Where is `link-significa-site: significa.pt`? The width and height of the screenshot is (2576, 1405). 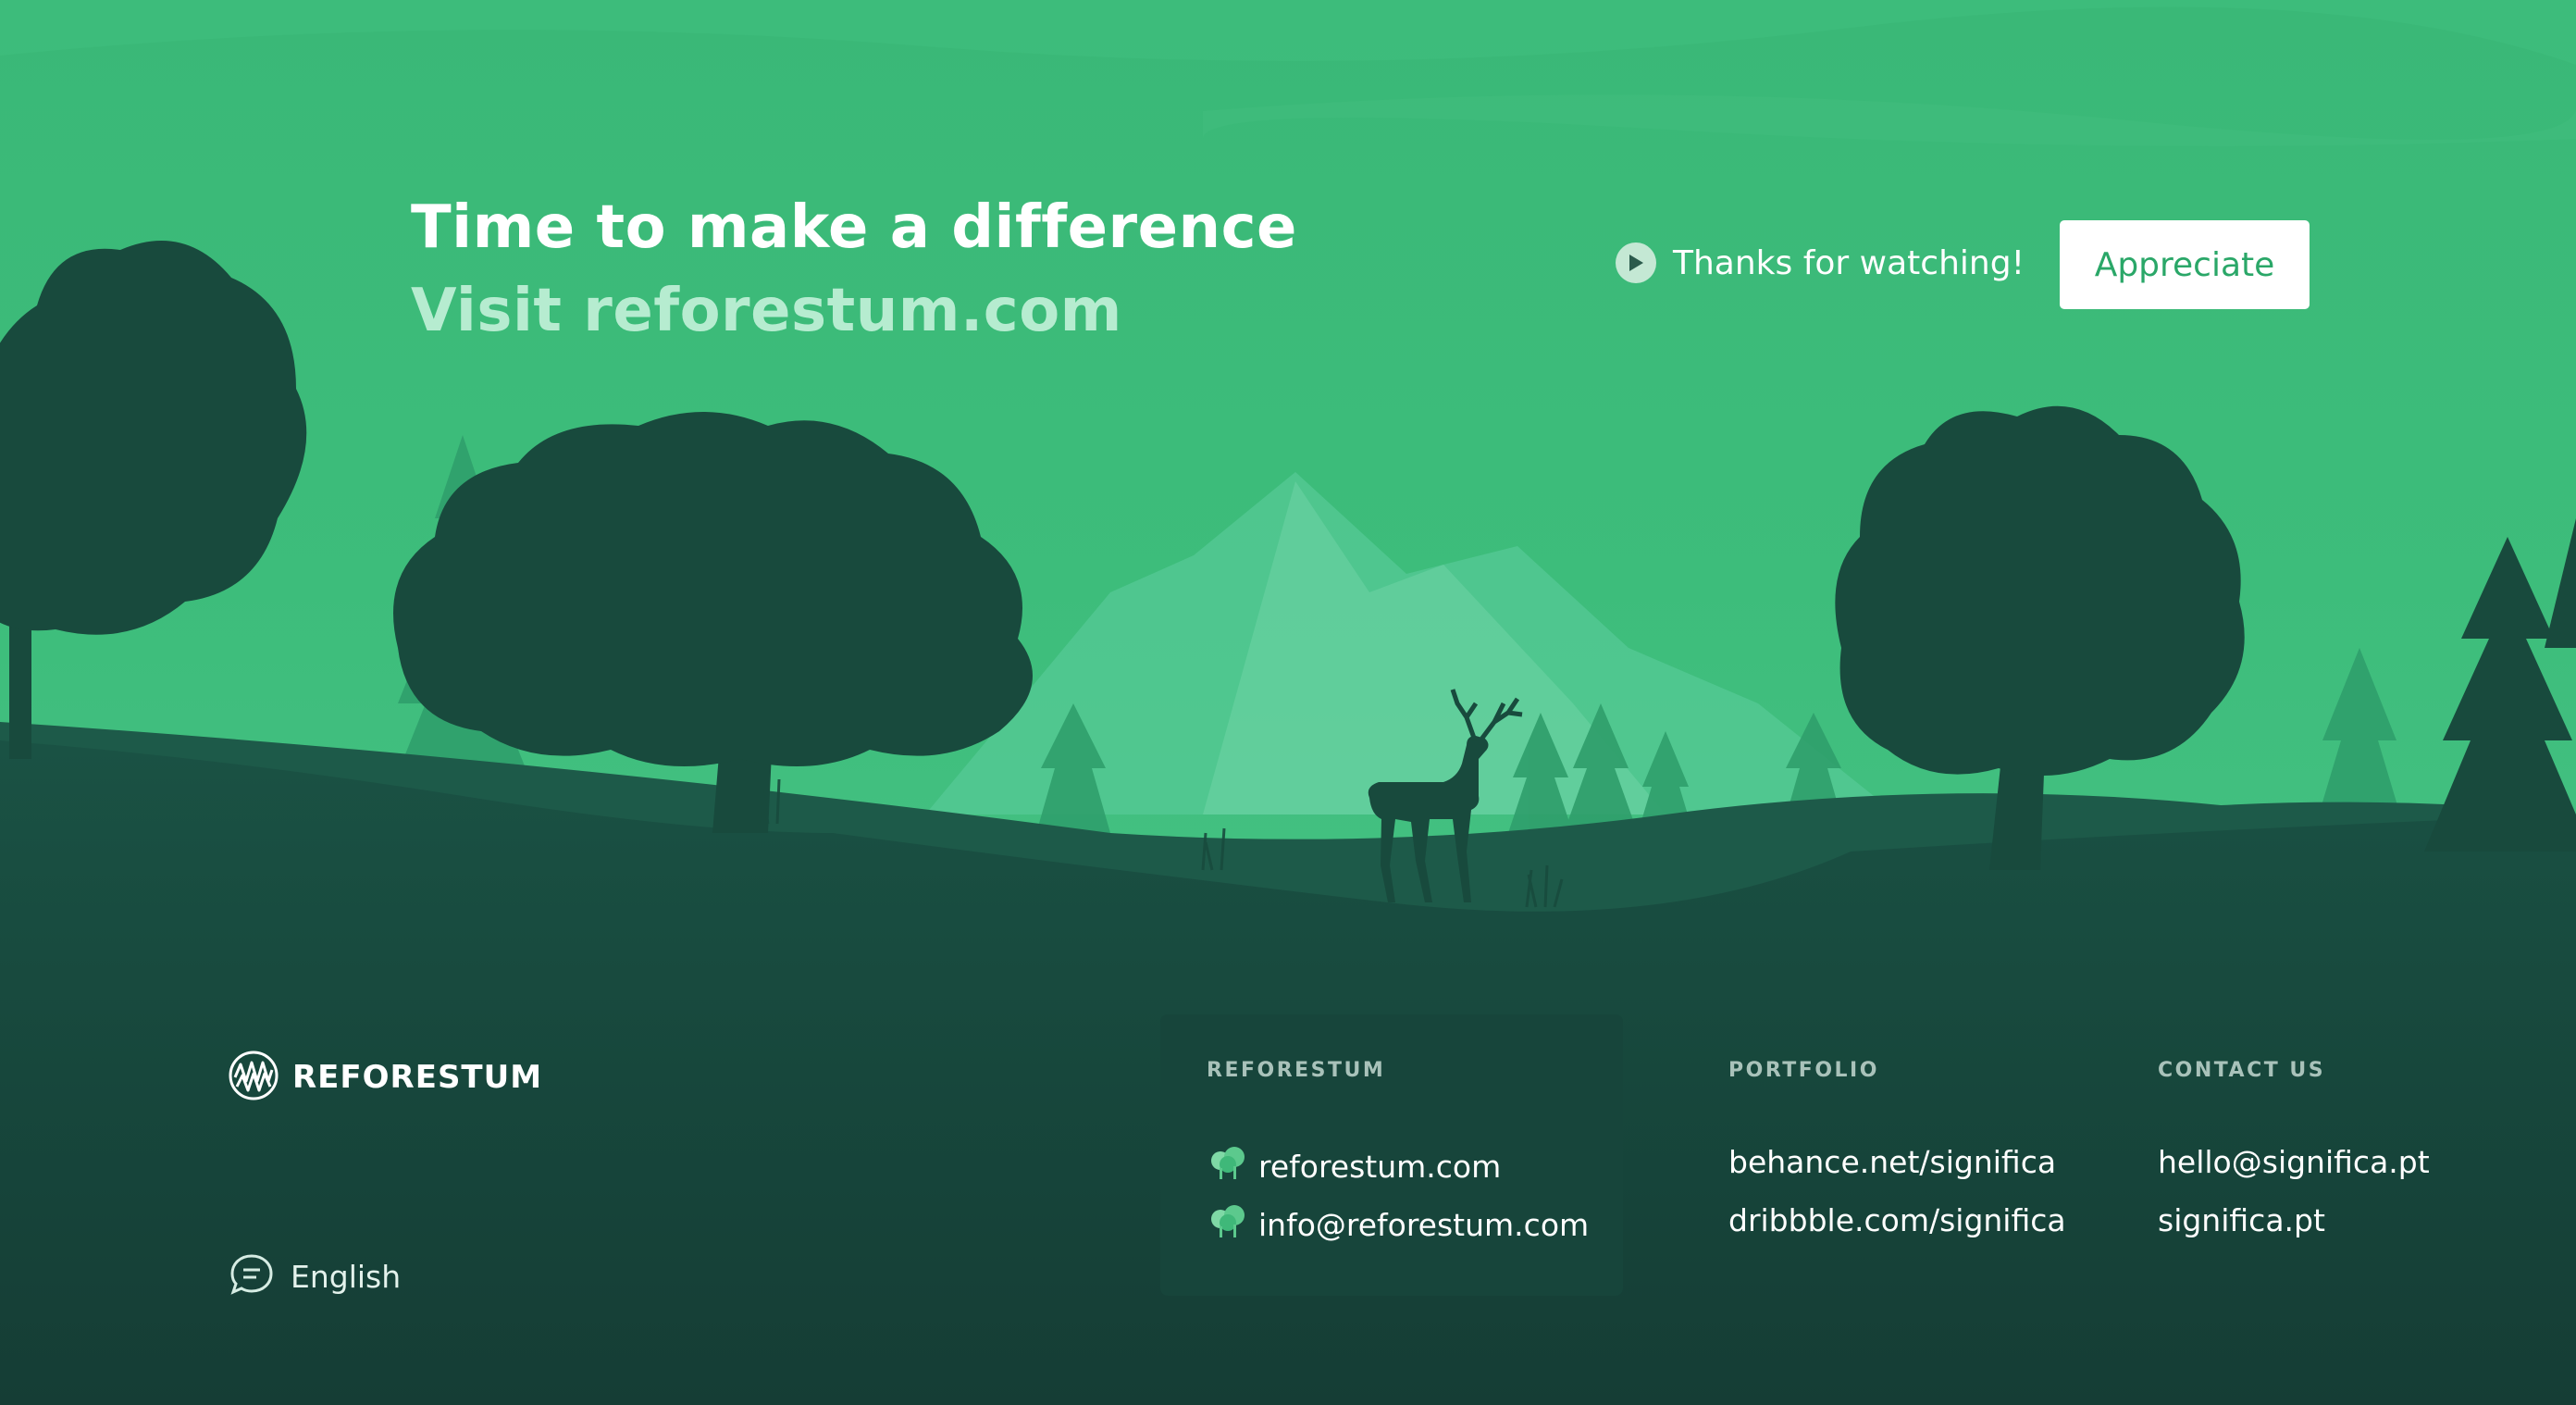 link-significa-site: significa.pt is located at coordinates (2242, 1220).